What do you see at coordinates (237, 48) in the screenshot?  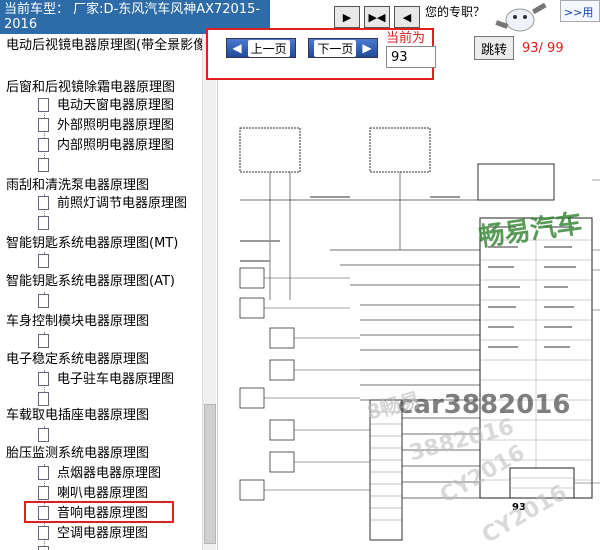 I see `left-triangle-icon: ◀` at bounding box center [237, 48].